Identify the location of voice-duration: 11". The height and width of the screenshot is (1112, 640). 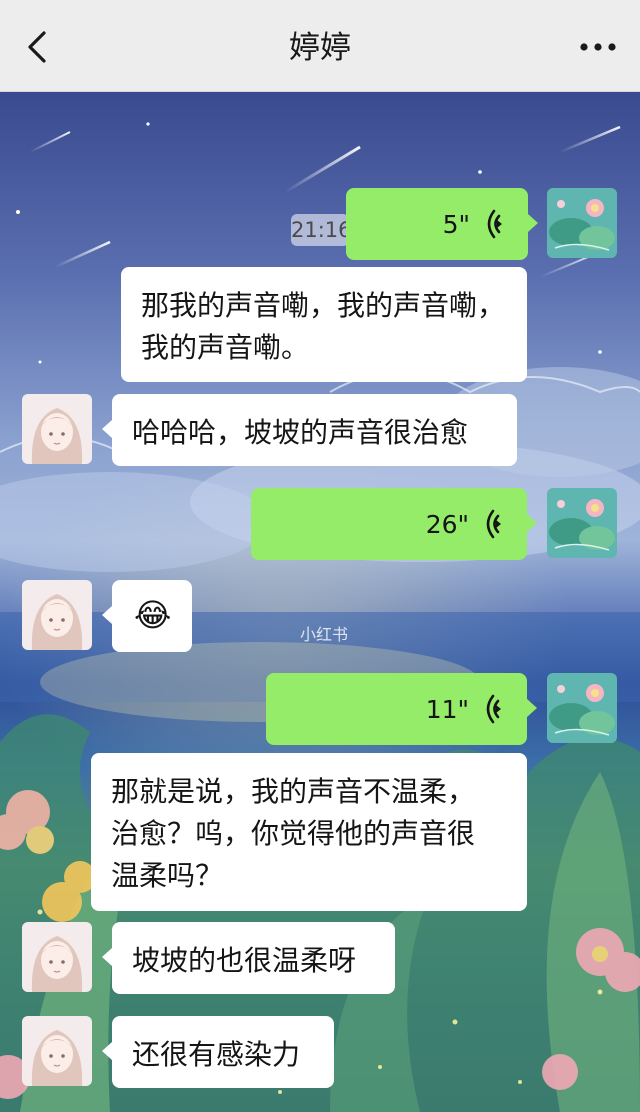
(447, 709).